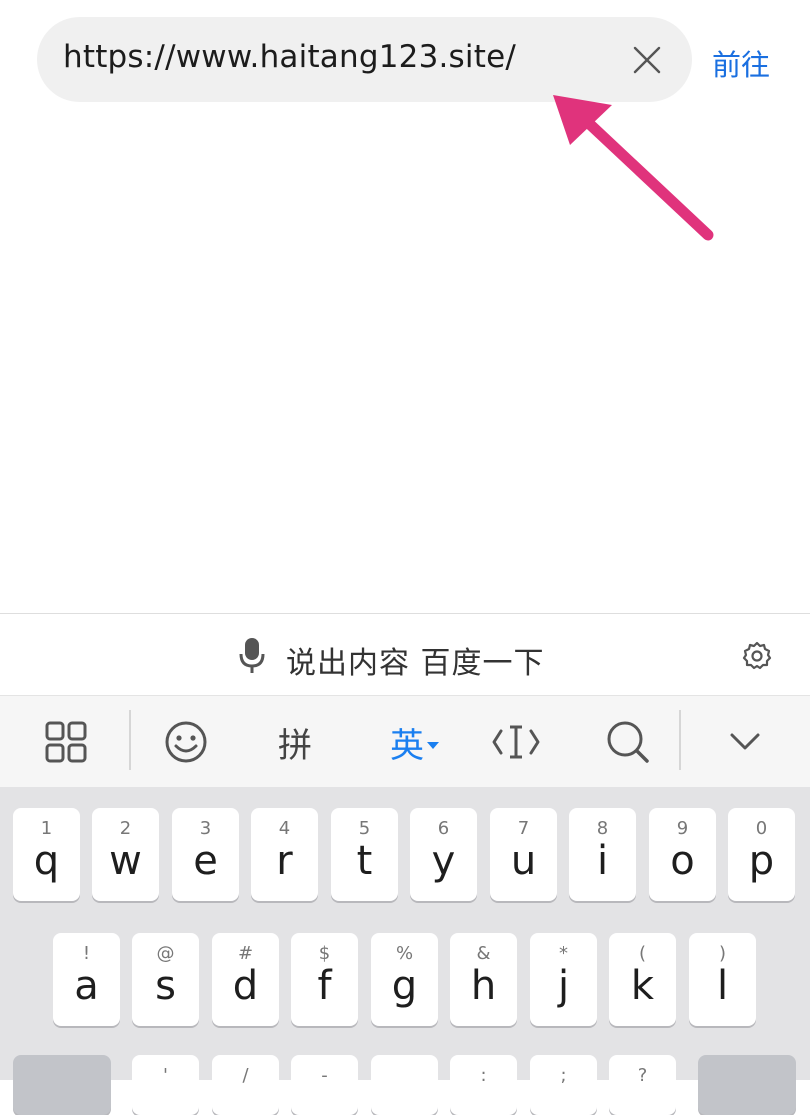  Describe the element at coordinates (404, 1085) in the screenshot. I see `key-row3` at that location.